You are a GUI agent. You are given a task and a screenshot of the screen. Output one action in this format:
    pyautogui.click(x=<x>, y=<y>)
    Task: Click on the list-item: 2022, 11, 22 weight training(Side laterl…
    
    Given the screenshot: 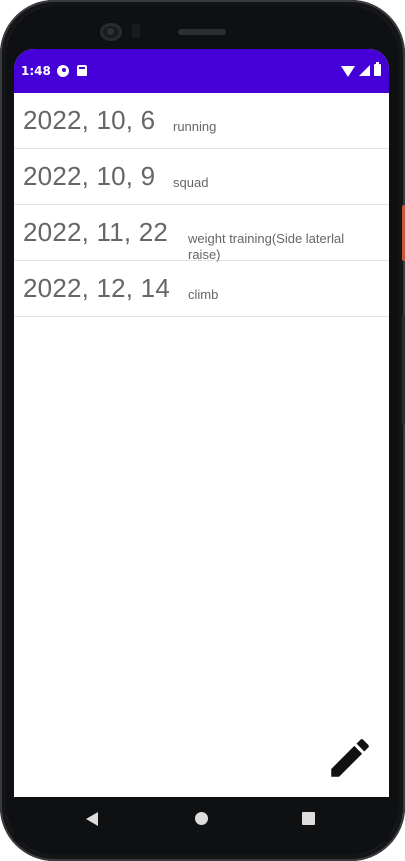 What is the action you would take?
    pyautogui.click(x=201, y=233)
    